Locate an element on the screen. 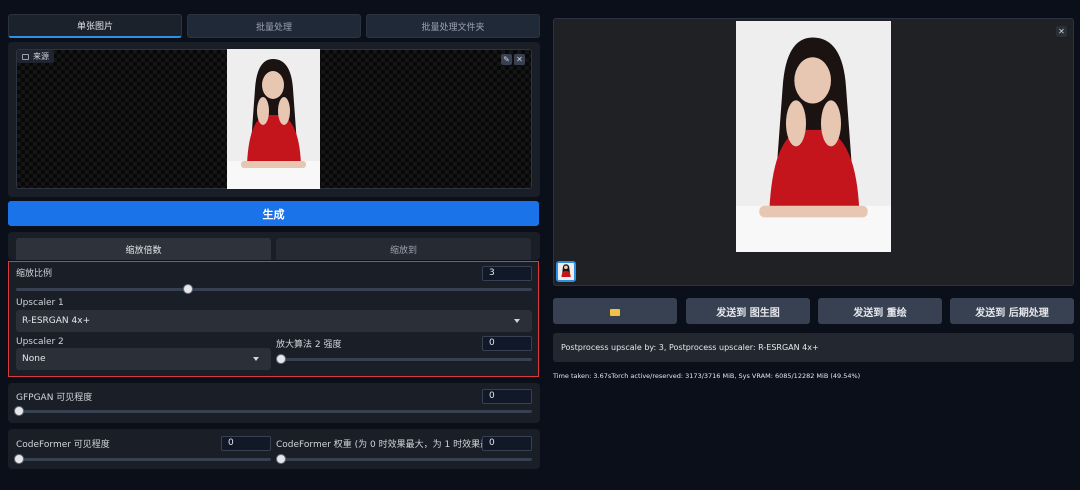  send-to-img2img-button: 发送到 图生图 is located at coordinates (748, 311).